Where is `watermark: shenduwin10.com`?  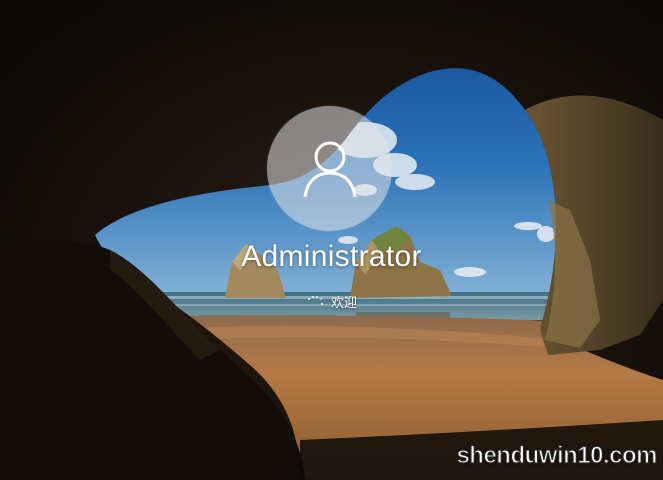
watermark: shenduwin10.com is located at coordinates (557, 455).